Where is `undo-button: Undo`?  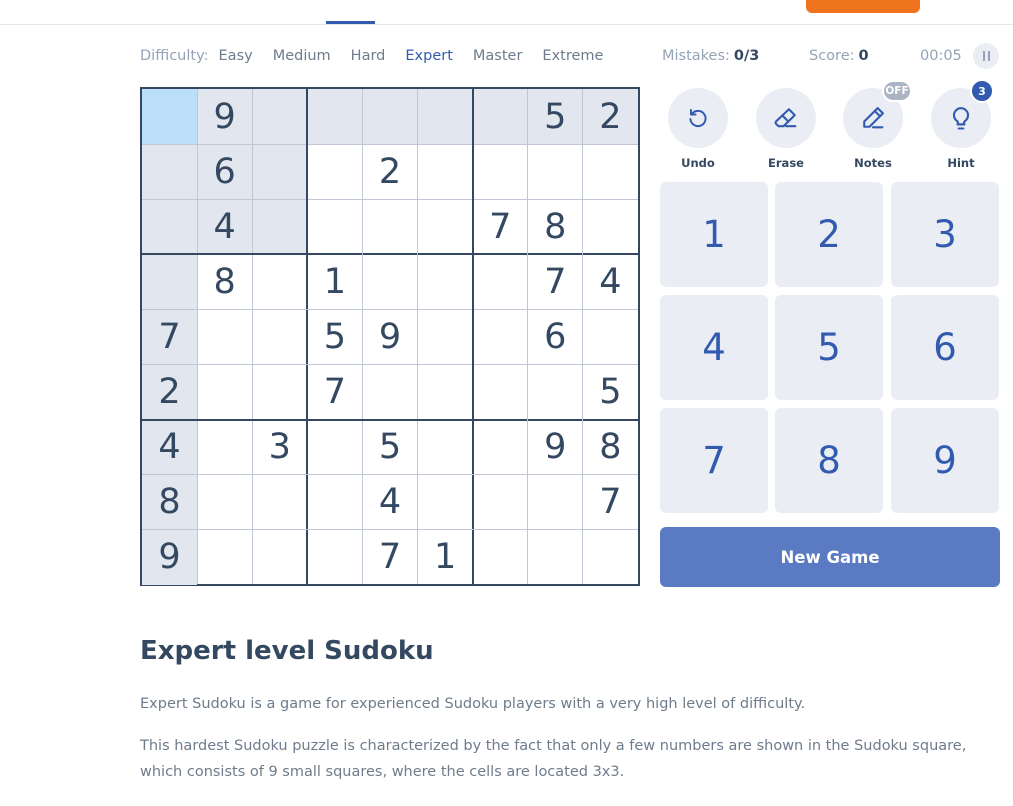 undo-button: Undo is located at coordinates (698, 129).